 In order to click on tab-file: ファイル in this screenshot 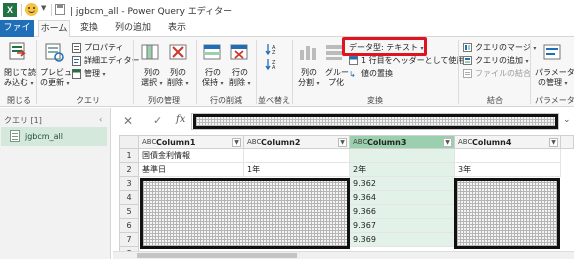, I will do `click(17, 34)`.